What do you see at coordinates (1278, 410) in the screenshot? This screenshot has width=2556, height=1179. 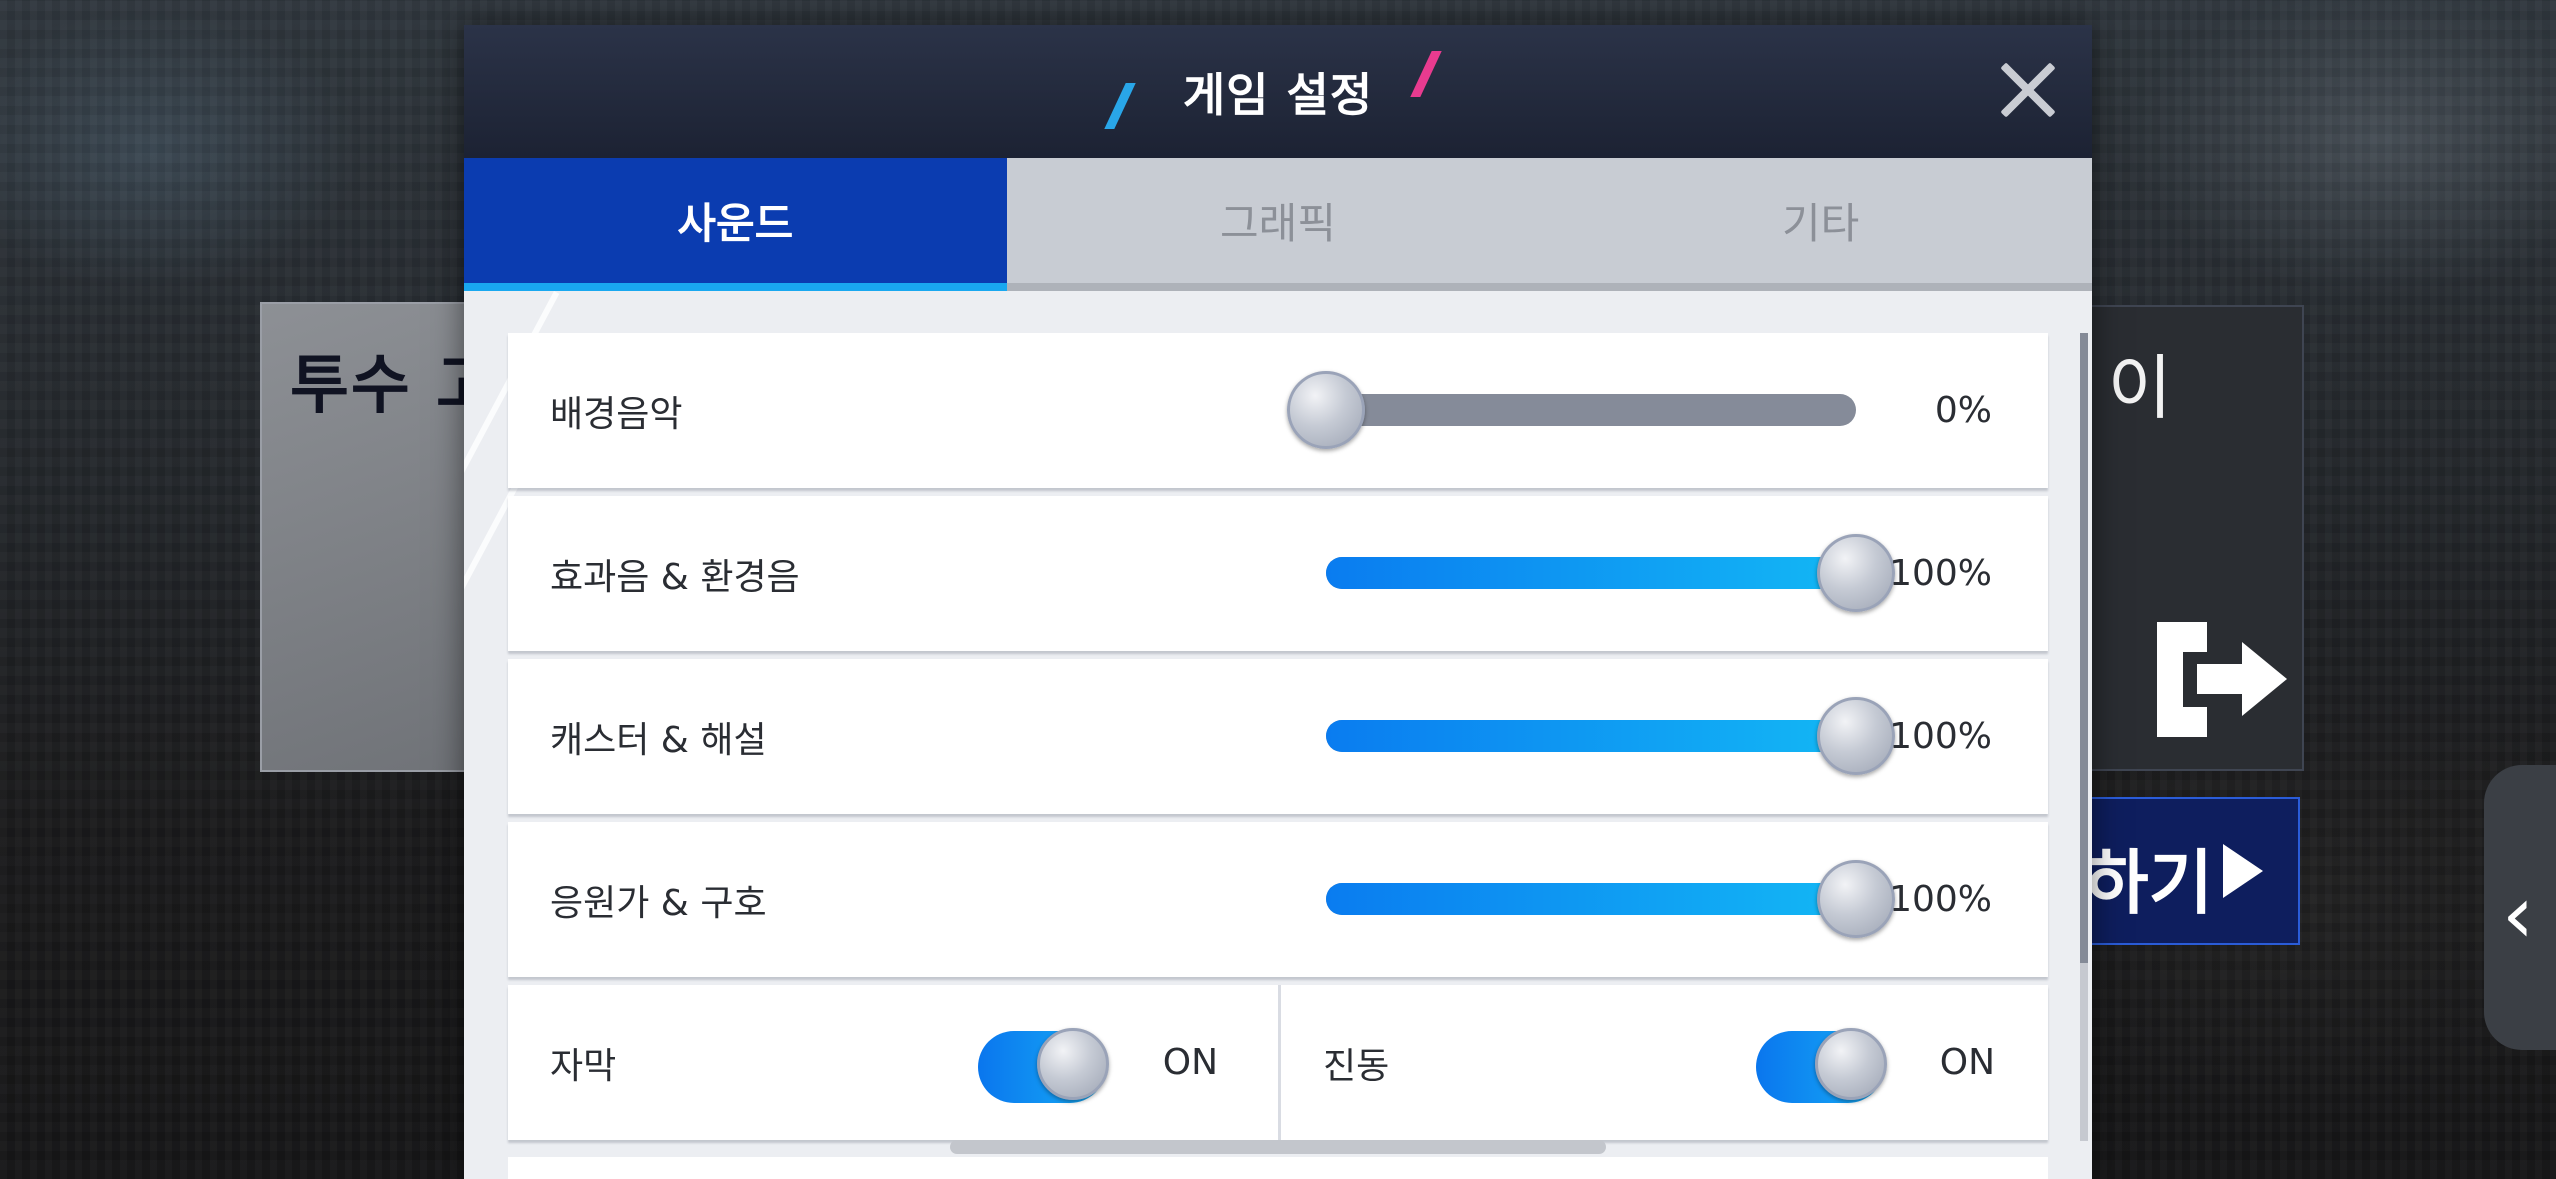 I see `setting-row-bgm: 배경음악 0%` at bounding box center [1278, 410].